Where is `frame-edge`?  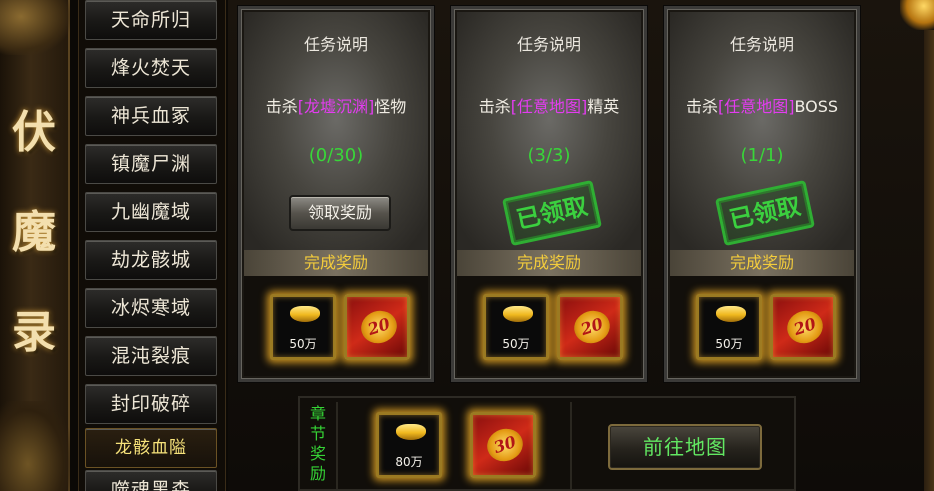
frame-edge is located at coordinates (929, 260).